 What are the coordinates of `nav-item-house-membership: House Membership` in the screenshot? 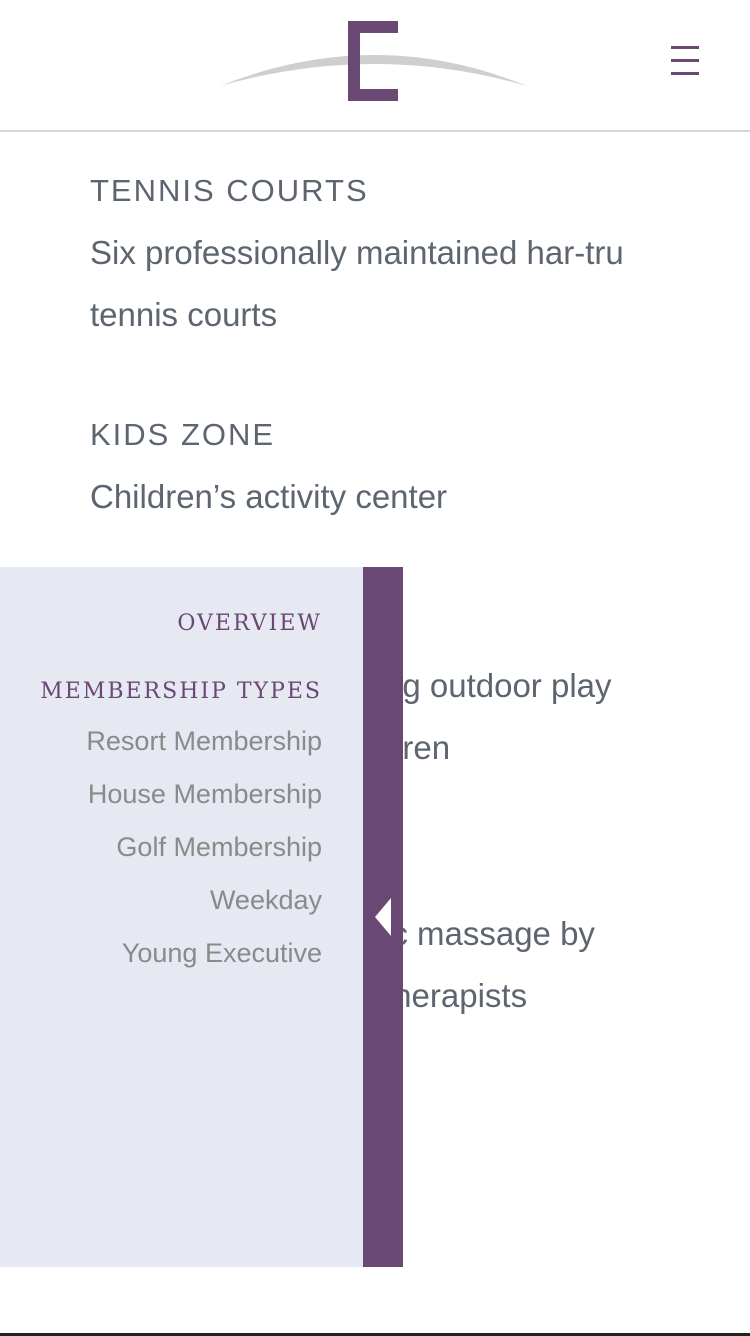 It's located at (181, 794).